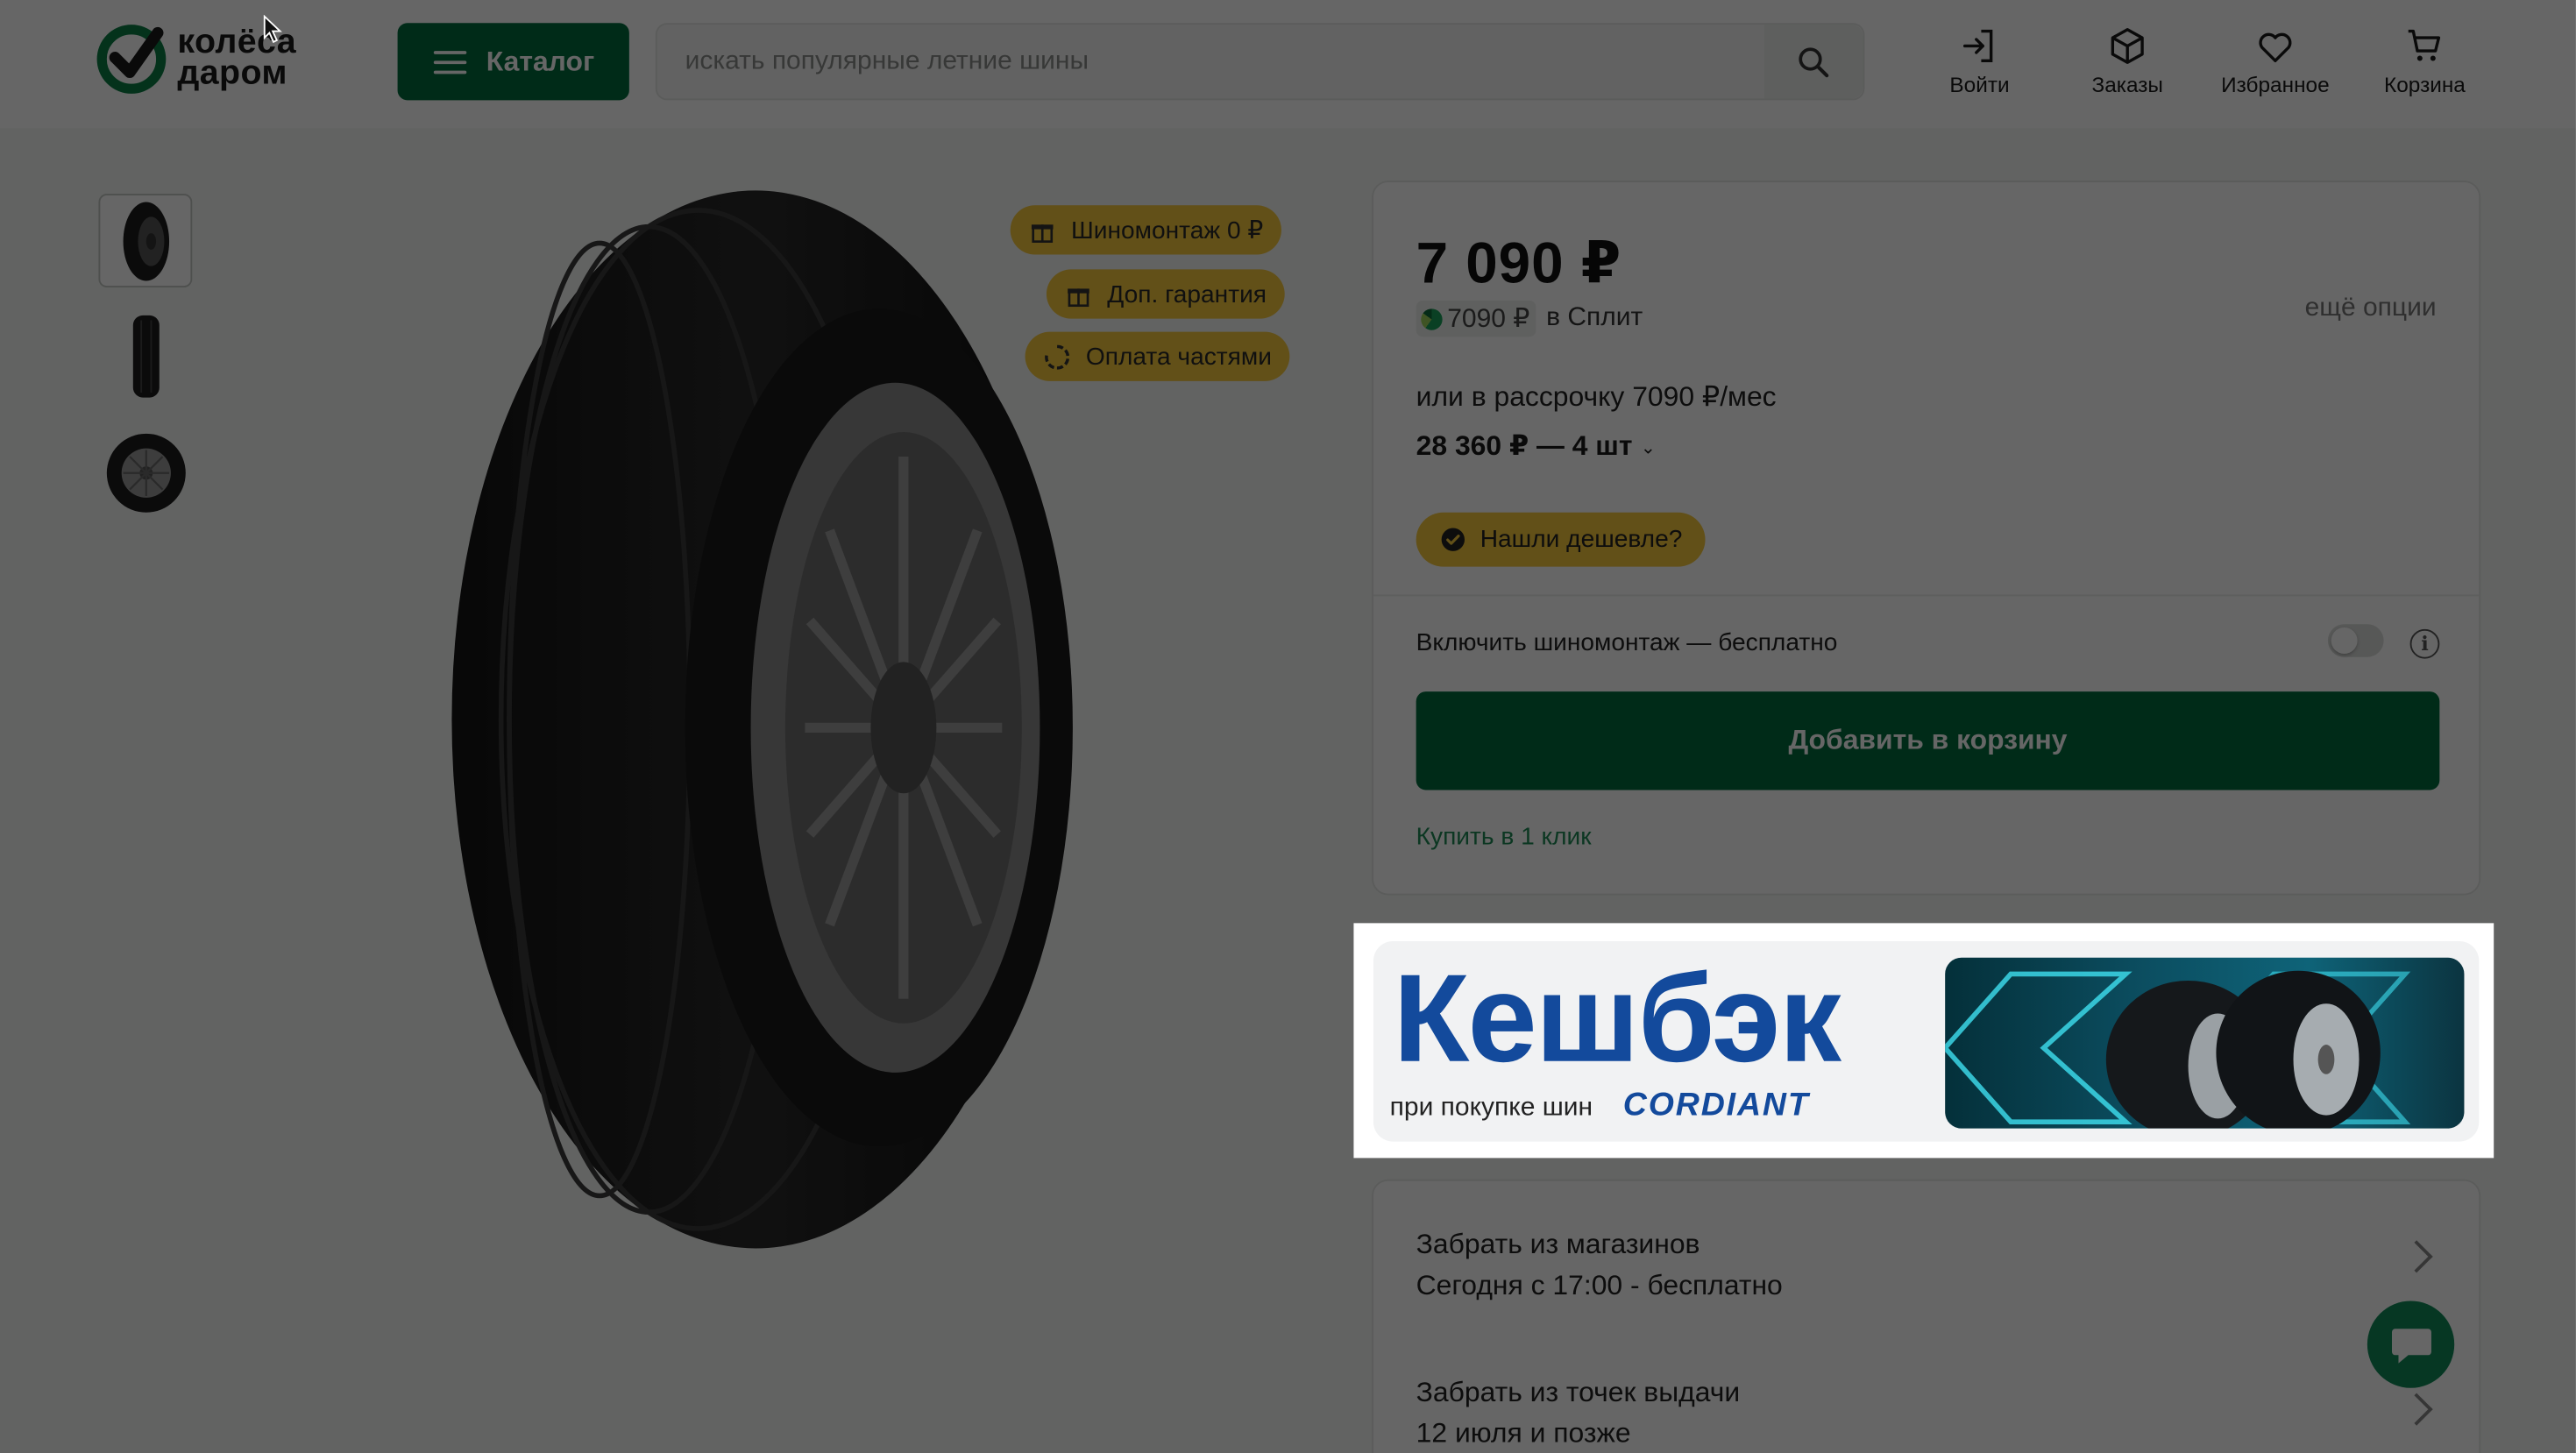 Image resolution: width=2576 pixels, height=1453 pixels. I want to click on quantity-selector: 28 360 ₽ — 4 шт ⌄, so click(1536, 446).